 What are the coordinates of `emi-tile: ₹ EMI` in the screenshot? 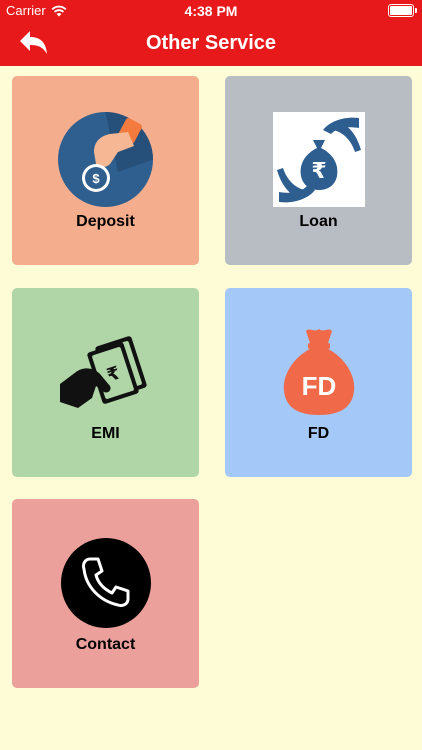 It's located at (105, 382).